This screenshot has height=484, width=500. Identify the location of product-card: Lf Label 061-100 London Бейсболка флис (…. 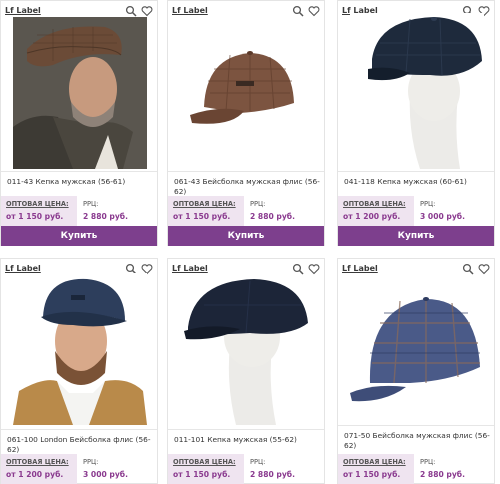
(79, 371).